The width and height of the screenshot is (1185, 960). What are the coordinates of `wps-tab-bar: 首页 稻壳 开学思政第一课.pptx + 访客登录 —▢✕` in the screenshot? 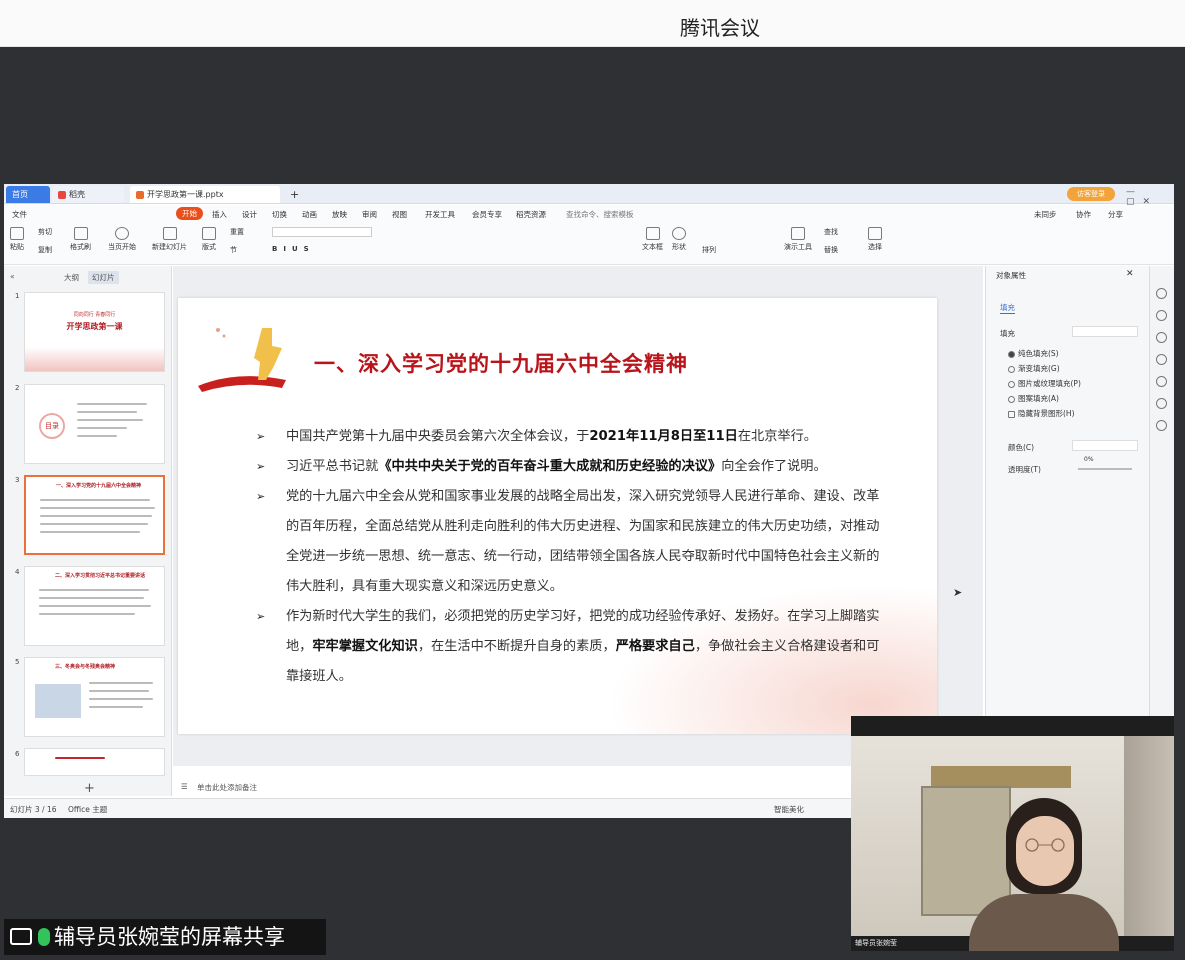 It's located at (589, 195).